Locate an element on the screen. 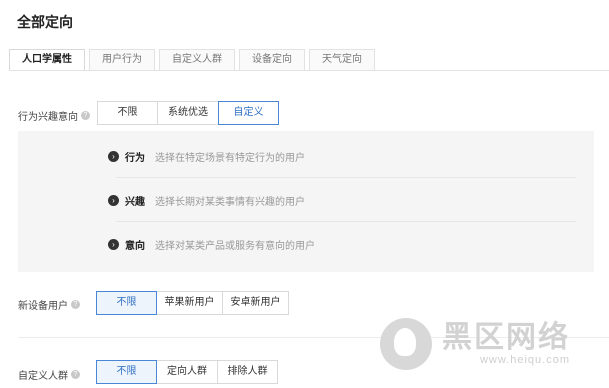 This screenshot has width=609, height=388. new-device-option-android: 安卓新用户 is located at coordinates (255, 303).